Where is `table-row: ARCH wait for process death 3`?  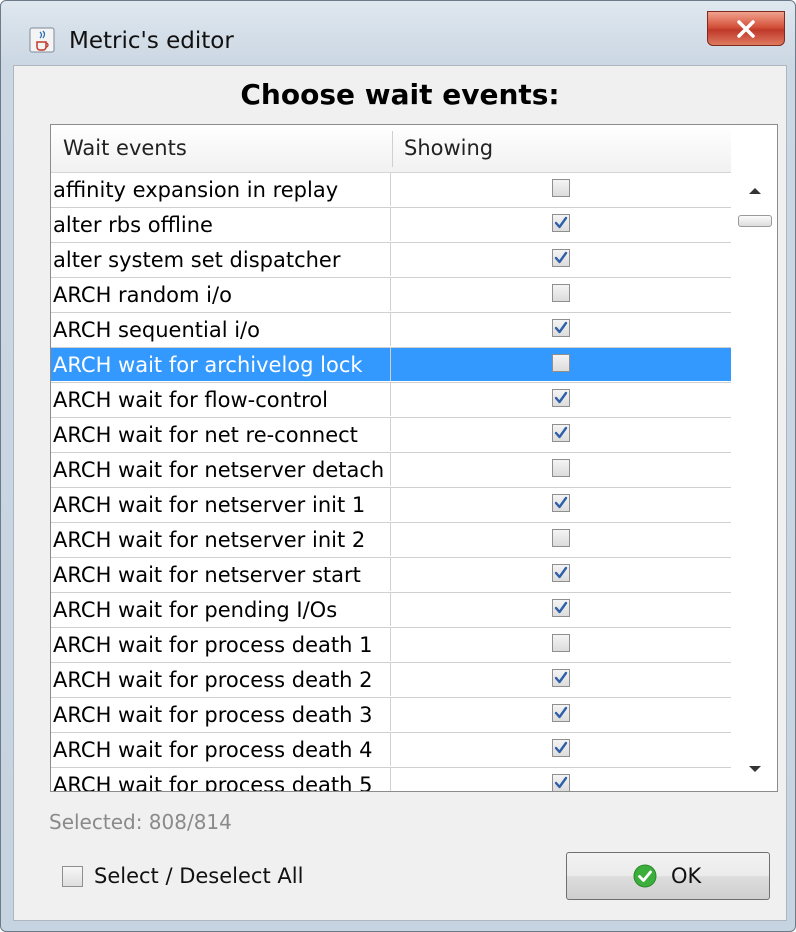
table-row: ARCH wait for process death 3 is located at coordinates (391, 715).